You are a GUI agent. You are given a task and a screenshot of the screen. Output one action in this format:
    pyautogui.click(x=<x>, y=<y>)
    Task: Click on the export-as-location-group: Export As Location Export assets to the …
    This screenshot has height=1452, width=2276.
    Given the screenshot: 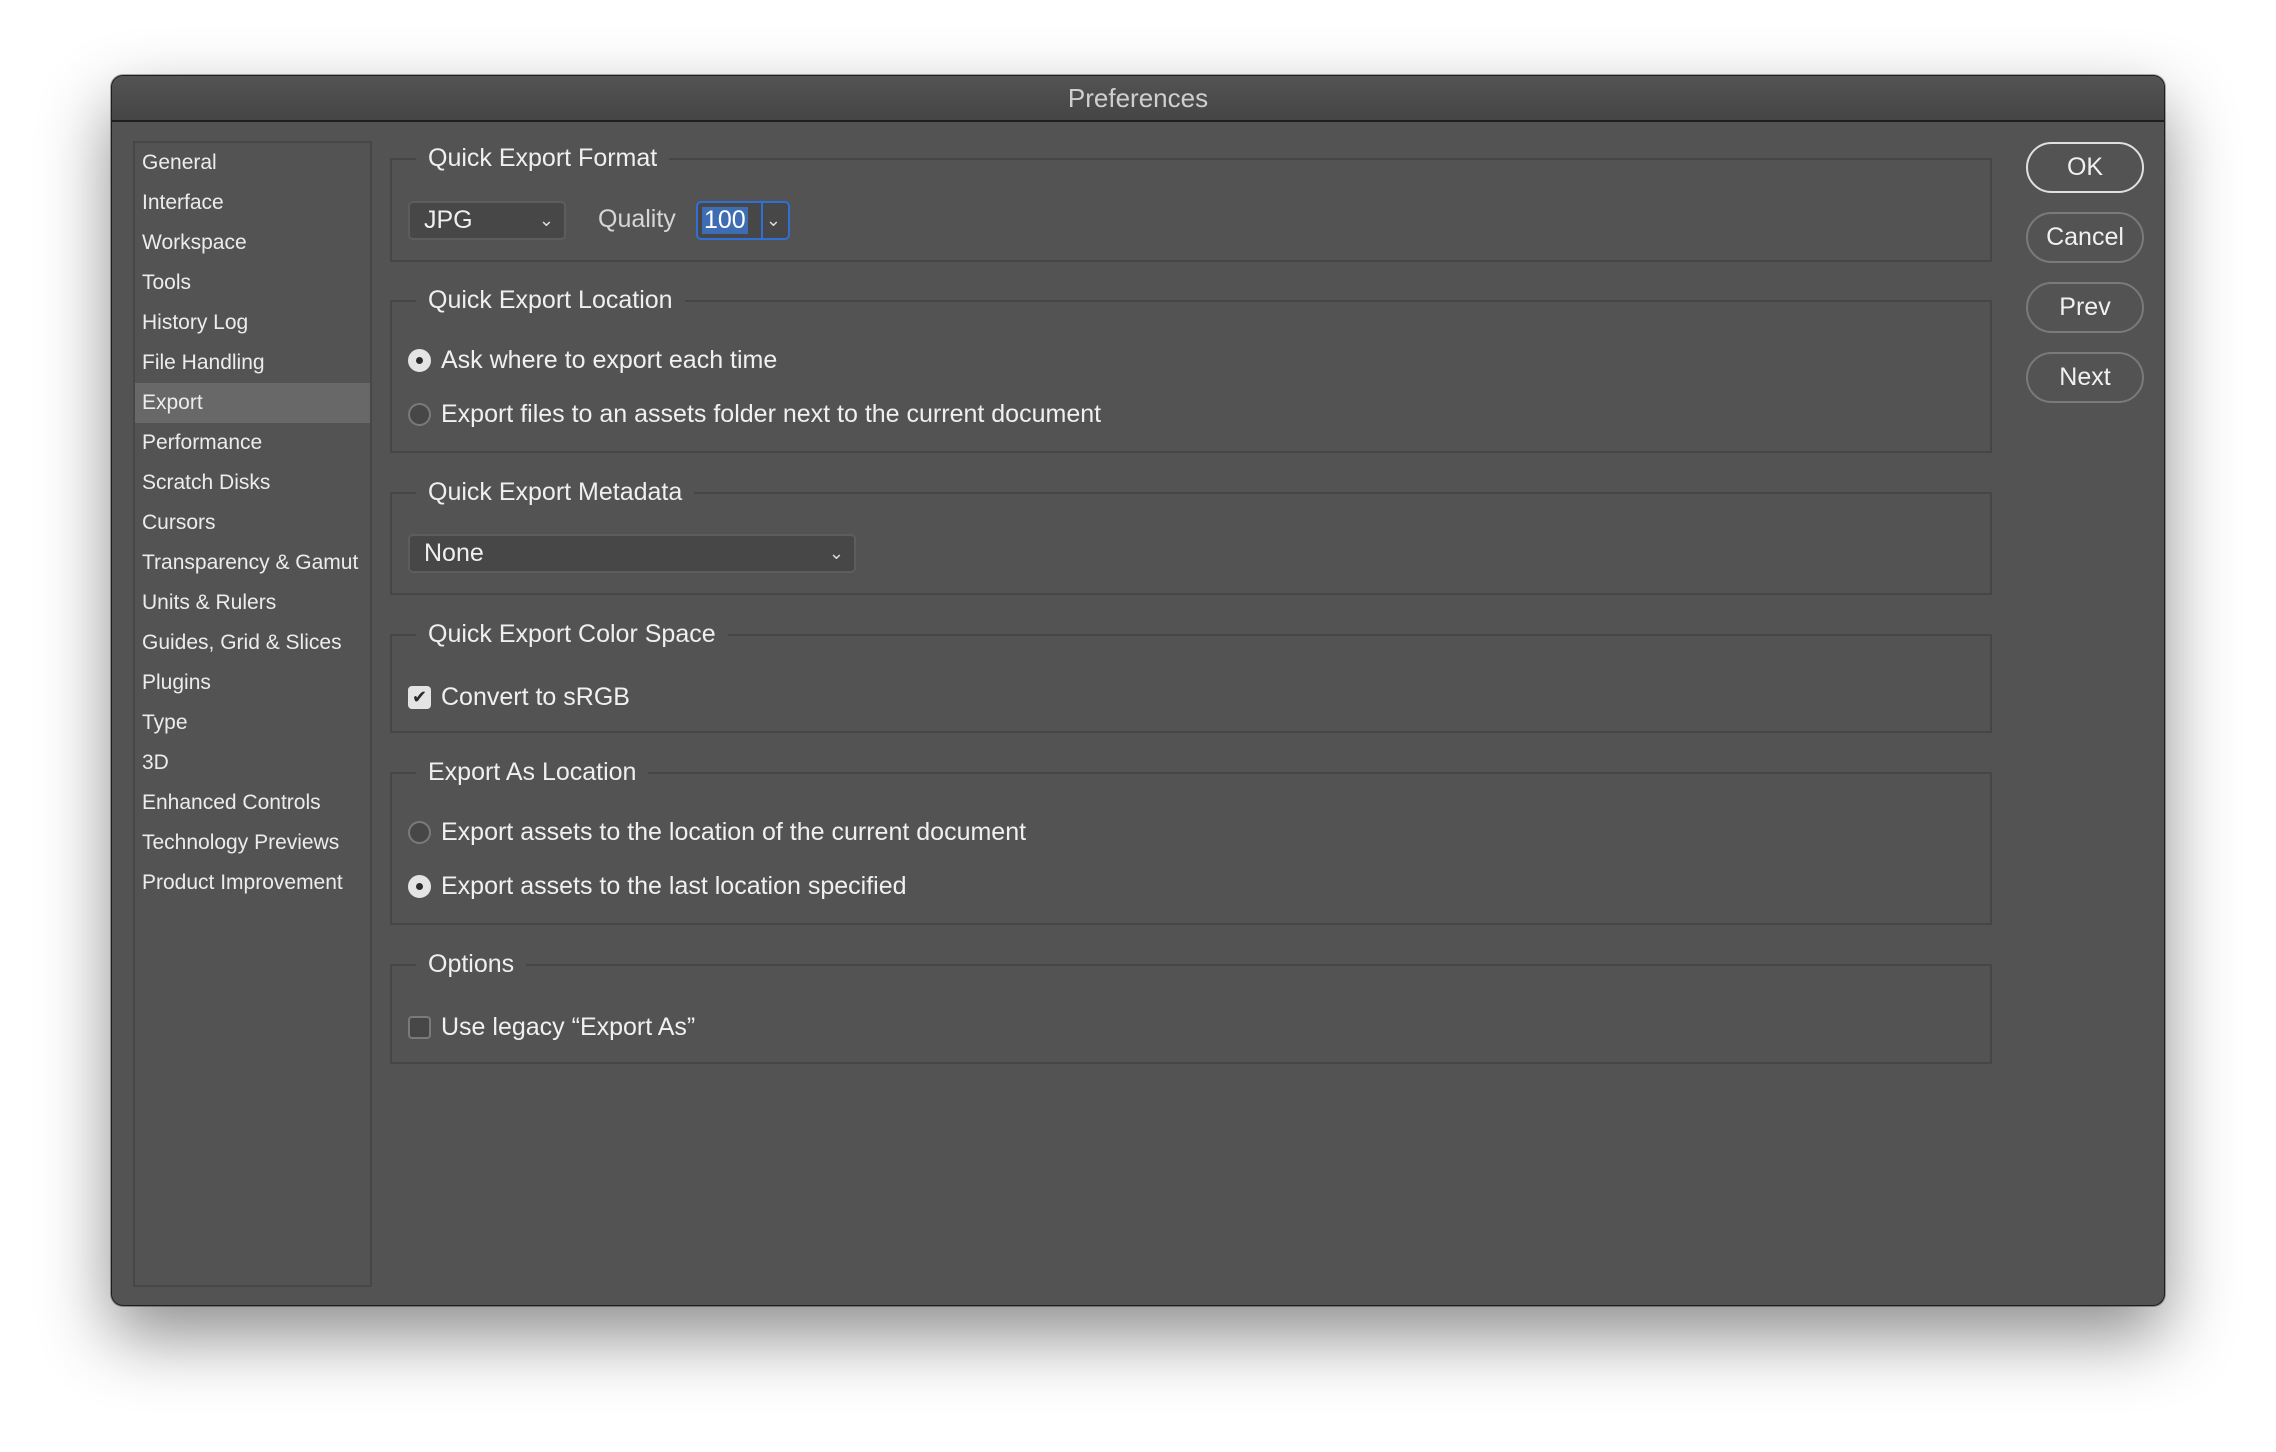 What is the action you would take?
    pyautogui.click(x=1191, y=839)
    